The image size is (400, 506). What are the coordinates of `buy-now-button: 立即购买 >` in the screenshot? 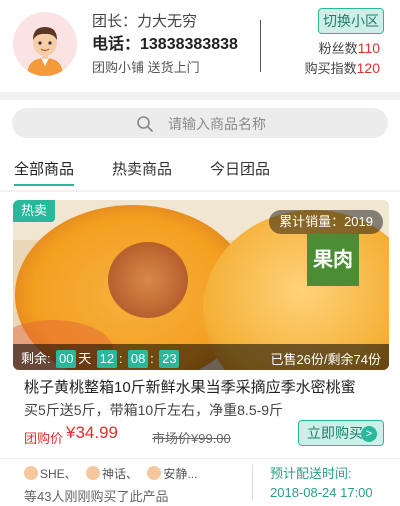 It's located at (341, 433).